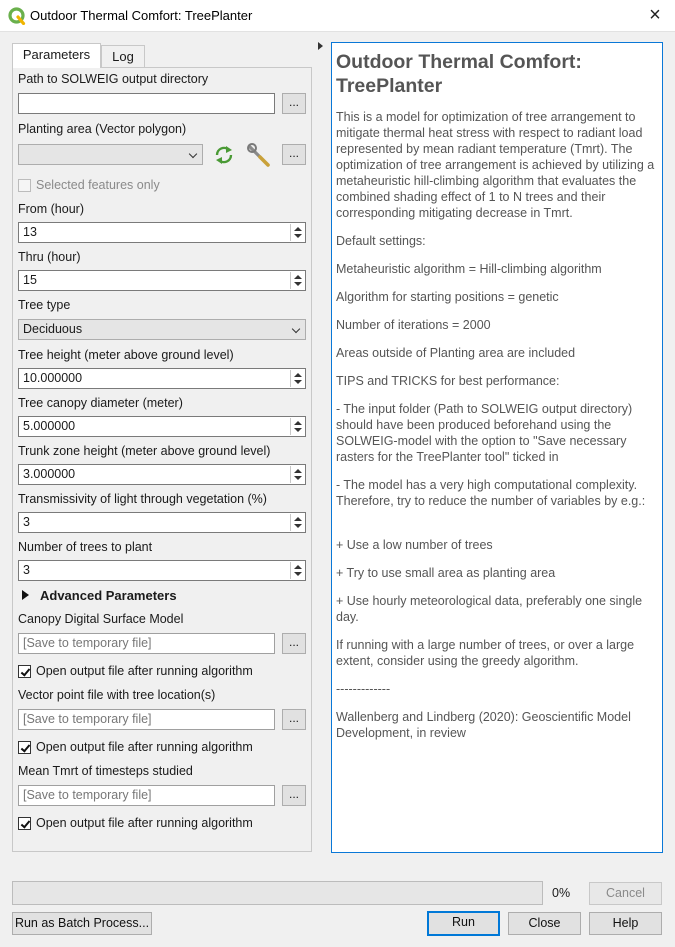  What do you see at coordinates (446, 573) in the screenshot?
I see `help-paragraph: + Try to use small area as planting area` at bounding box center [446, 573].